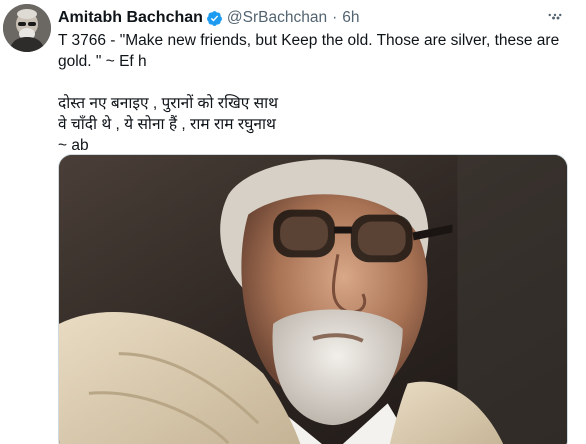 The width and height of the screenshot is (586, 444). I want to click on more-options-icon, so click(555, 18).